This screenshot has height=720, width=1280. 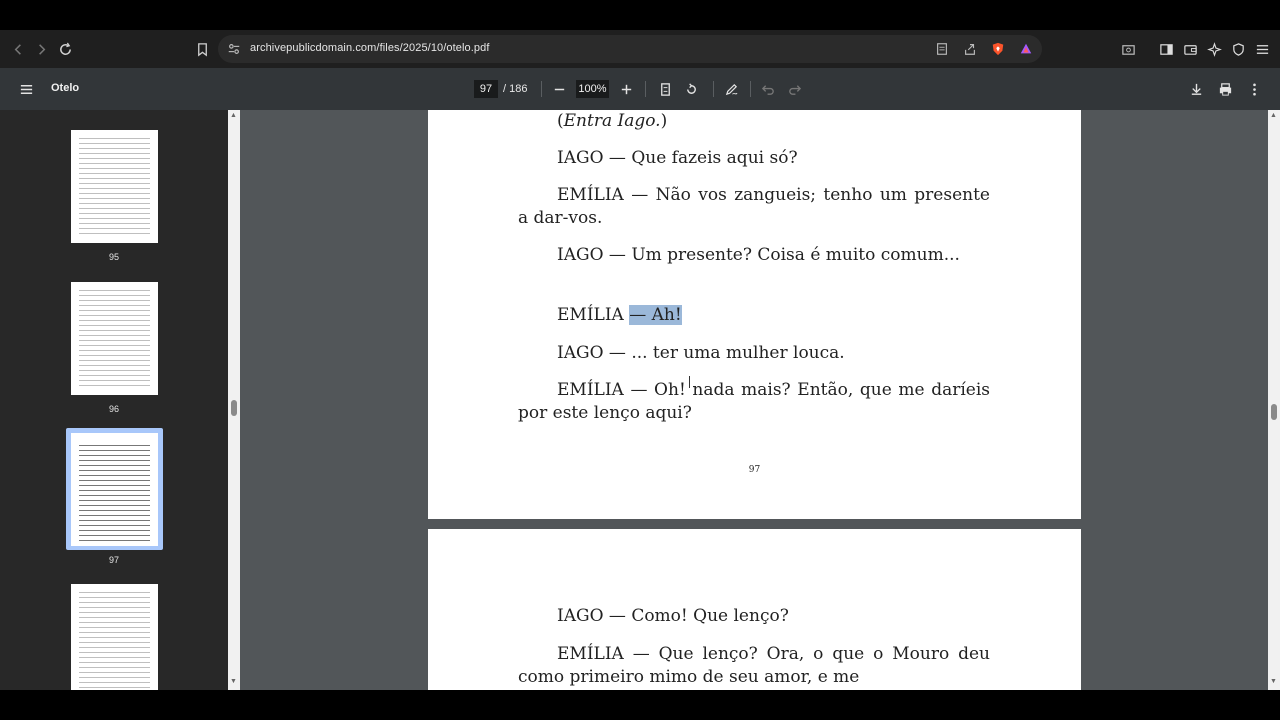 I want to click on text-cursor-icon, so click(x=692, y=382).